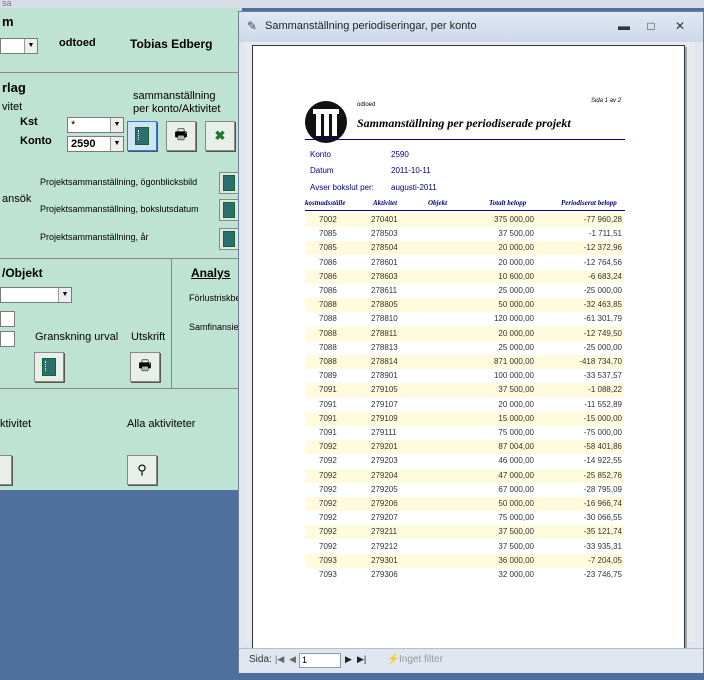 This screenshot has width=704, height=680. What do you see at coordinates (6, 470) in the screenshot?
I see `aktivitet-button` at bounding box center [6, 470].